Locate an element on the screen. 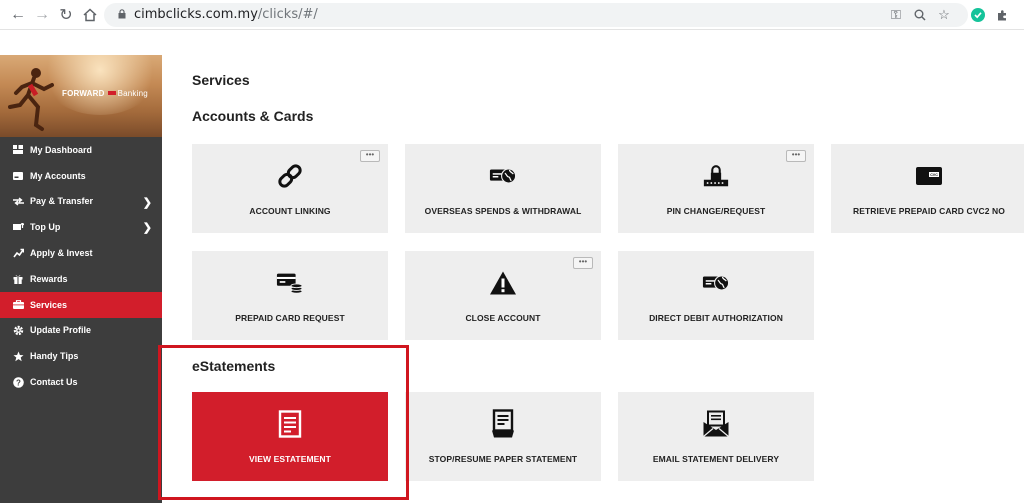 The height and width of the screenshot is (503, 1024). svg-text: CVC is located at coordinates (934, 175).